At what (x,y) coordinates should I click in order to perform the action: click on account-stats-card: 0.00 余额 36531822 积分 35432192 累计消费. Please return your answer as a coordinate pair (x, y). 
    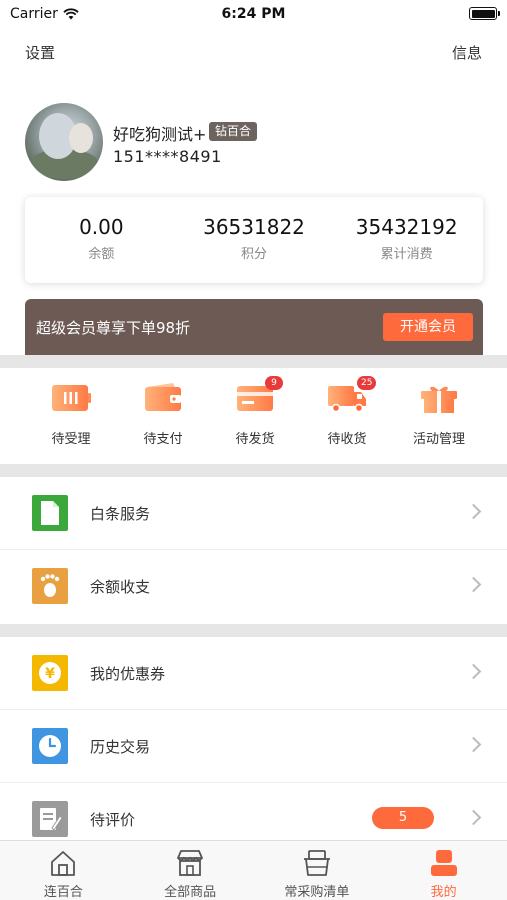
    Looking at the image, I should click on (254, 240).